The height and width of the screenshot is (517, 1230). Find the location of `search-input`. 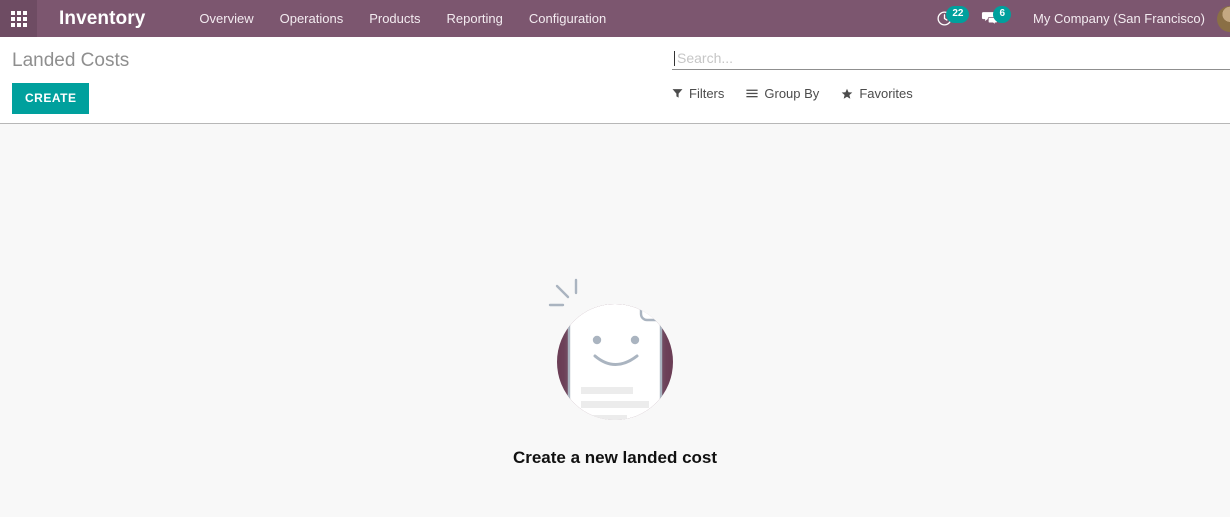

search-input is located at coordinates (952, 58).